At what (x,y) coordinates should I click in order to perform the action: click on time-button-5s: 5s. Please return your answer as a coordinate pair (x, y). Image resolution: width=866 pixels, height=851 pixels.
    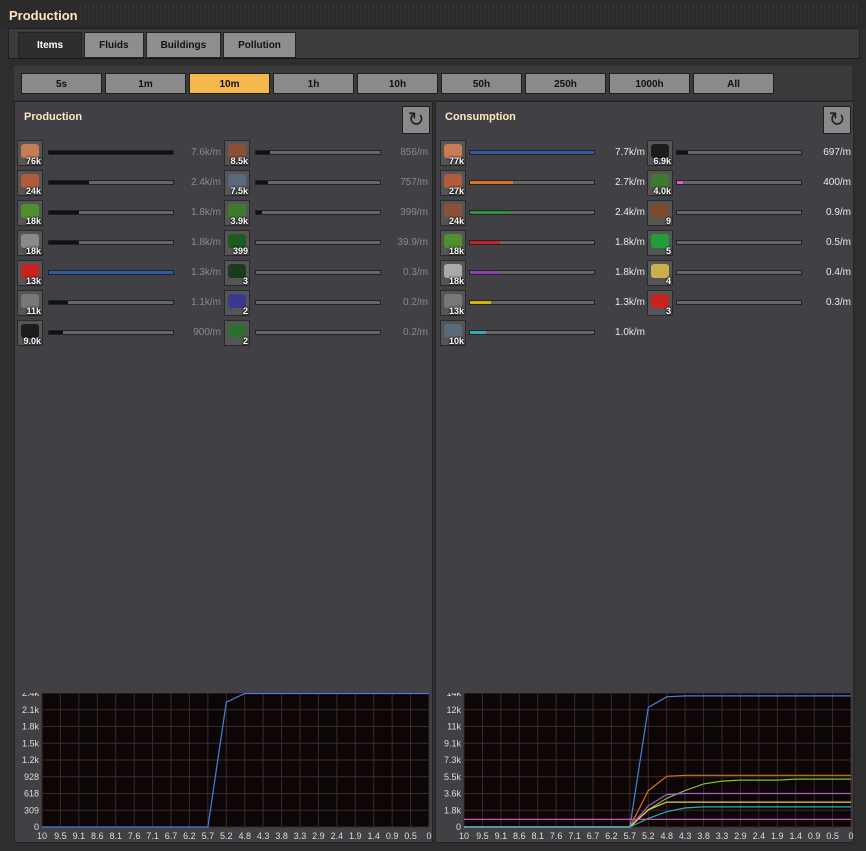
    Looking at the image, I should click on (61, 83).